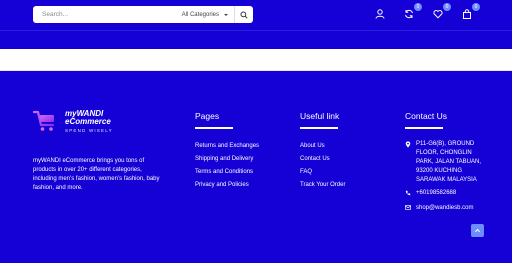 The image size is (512, 263). I want to click on wishlist-count-badge: 0, so click(447, 7).